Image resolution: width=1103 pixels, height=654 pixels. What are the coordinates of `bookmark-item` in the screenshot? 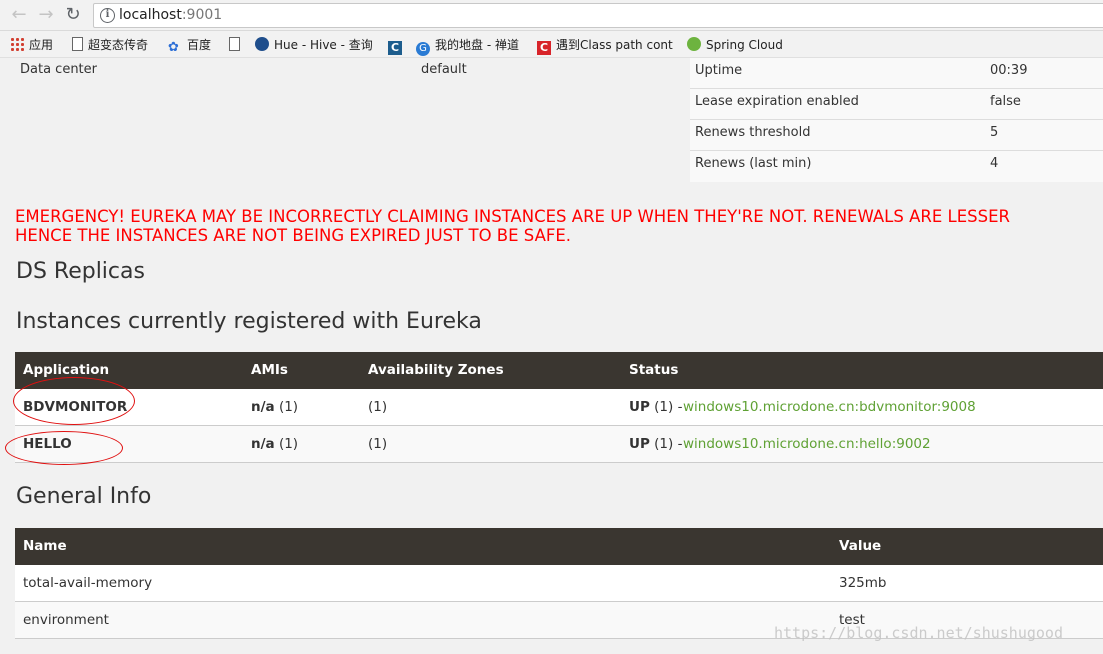 It's located at (237, 45).